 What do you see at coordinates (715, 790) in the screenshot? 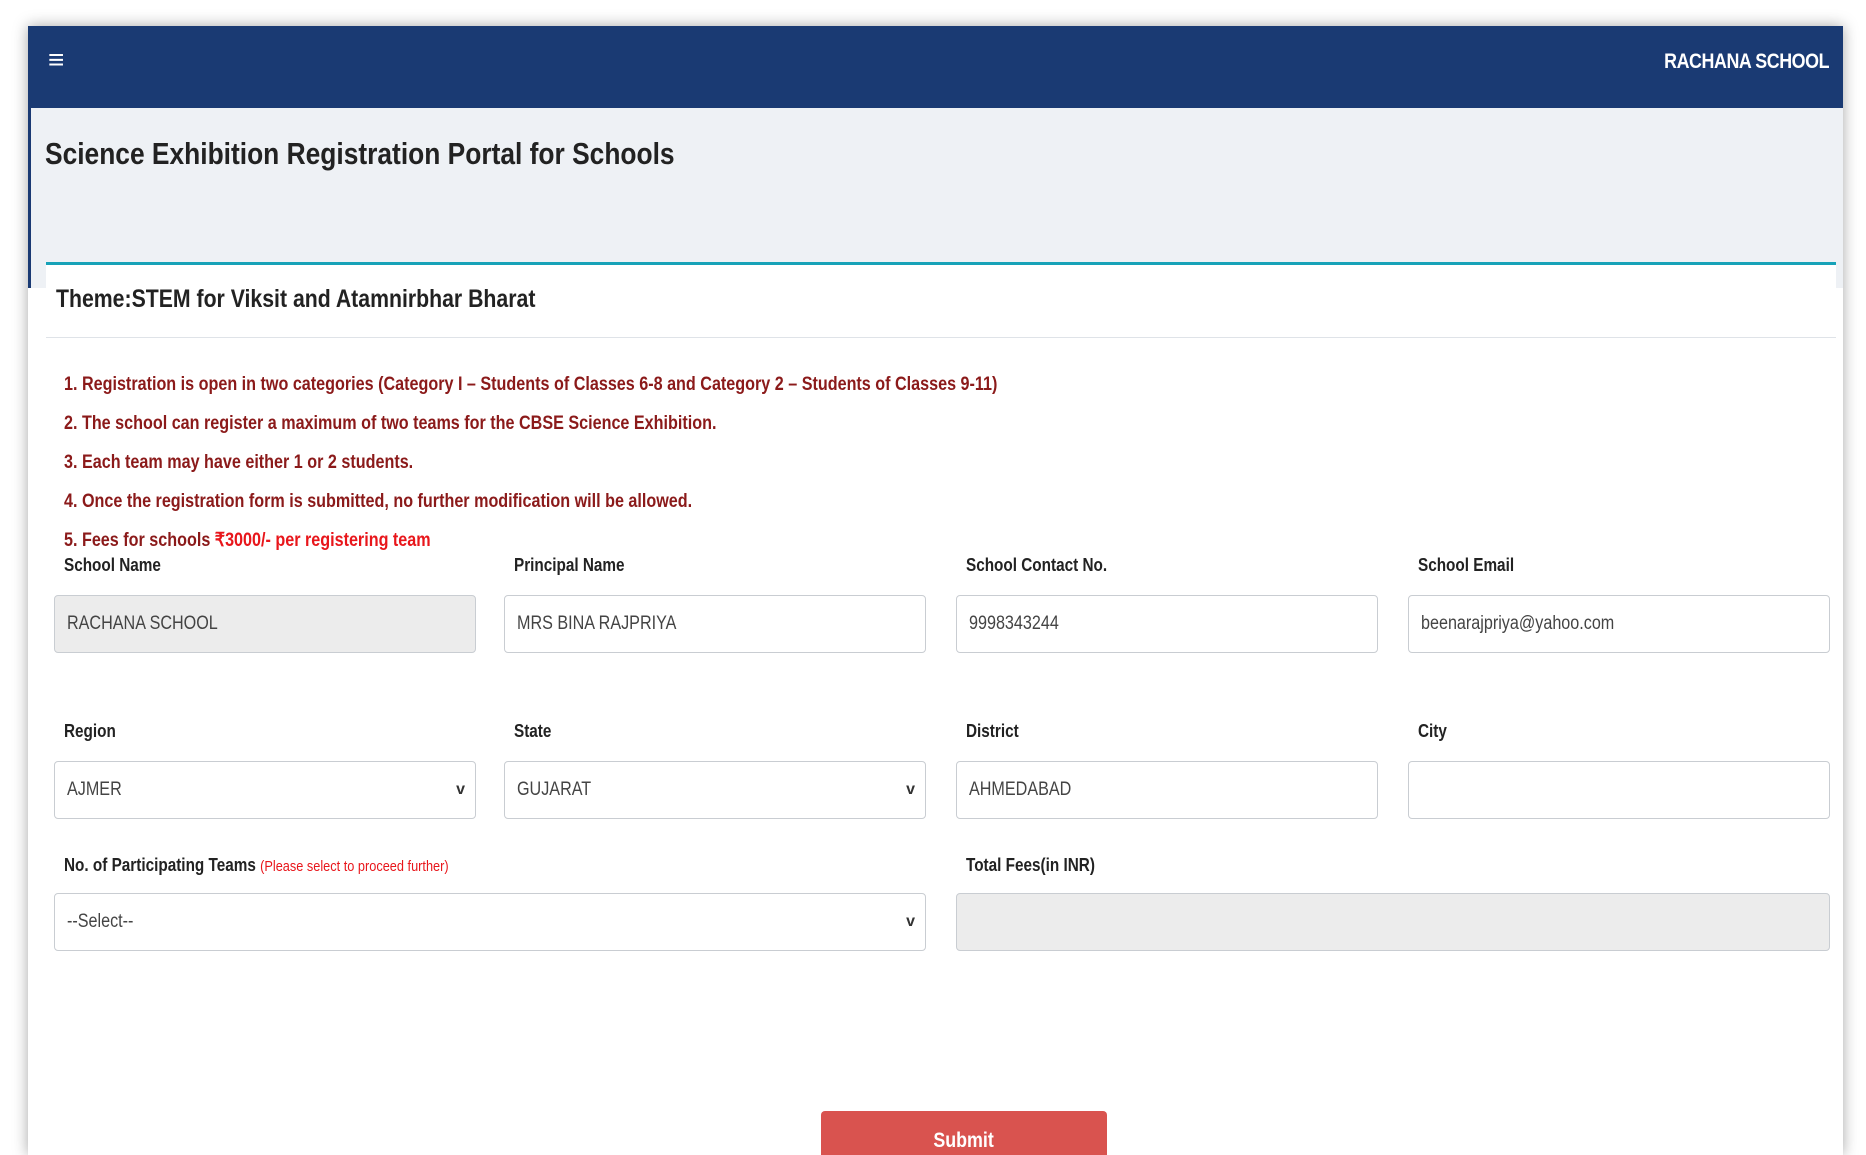
I see `state-select: GUJARAT v` at bounding box center [715, 790].